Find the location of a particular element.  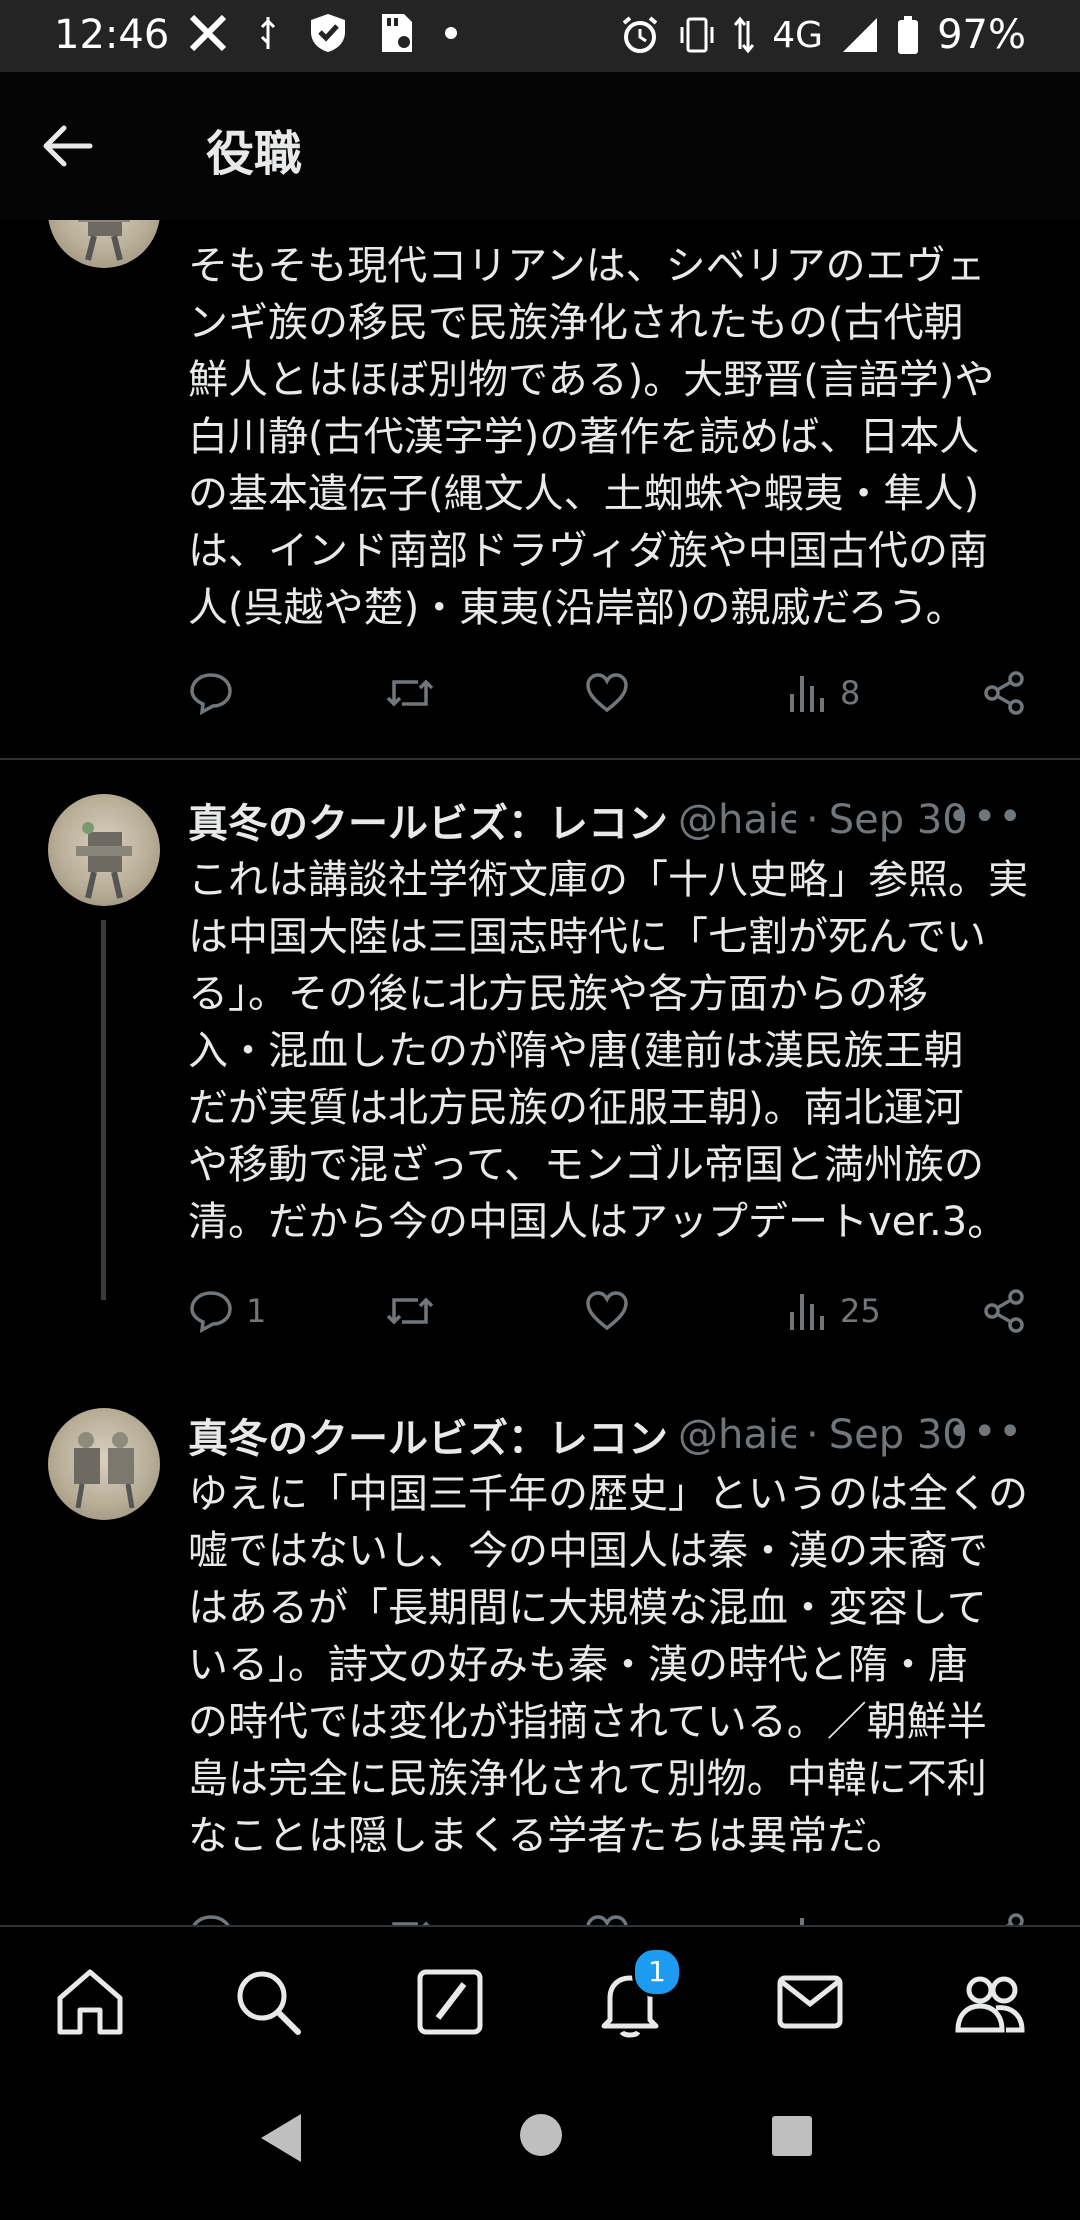

views-button: 25 is located at coordinates (834, 1311).